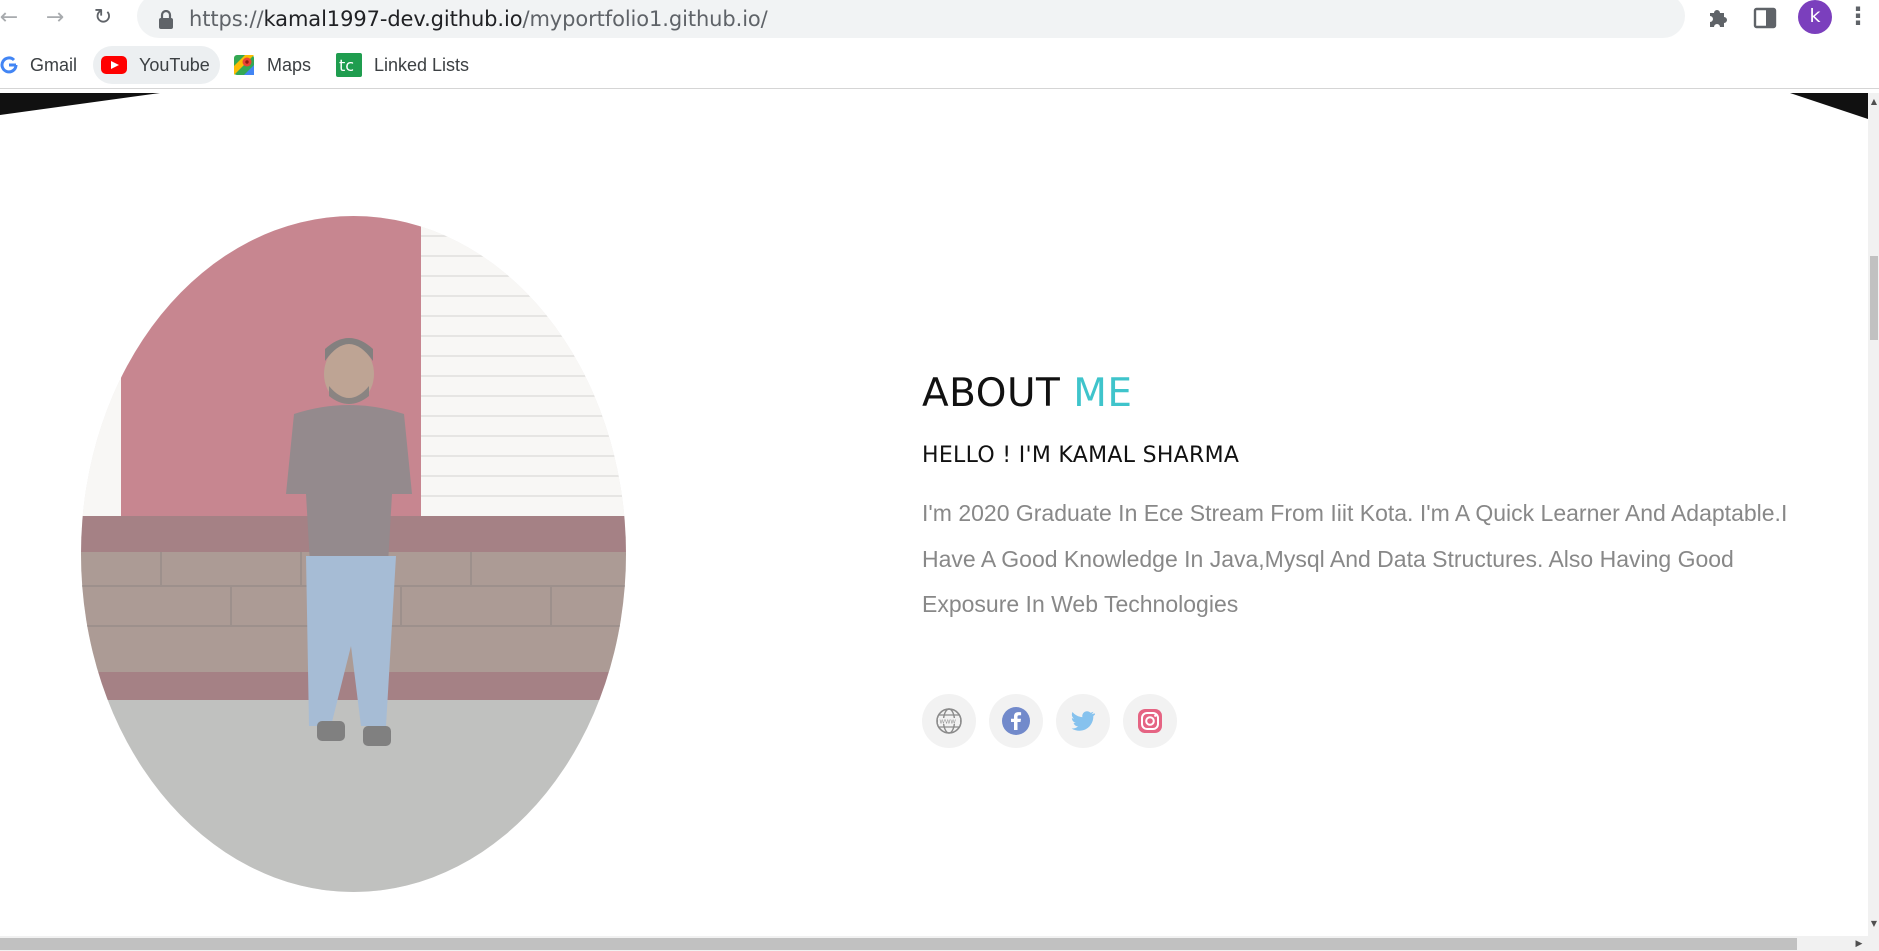 This screenshot has height=951, width=1879. What do you see at coordinates (934, 106) in the screenshot?
I see `header-divider-shape` at bounding box center [934, 106].